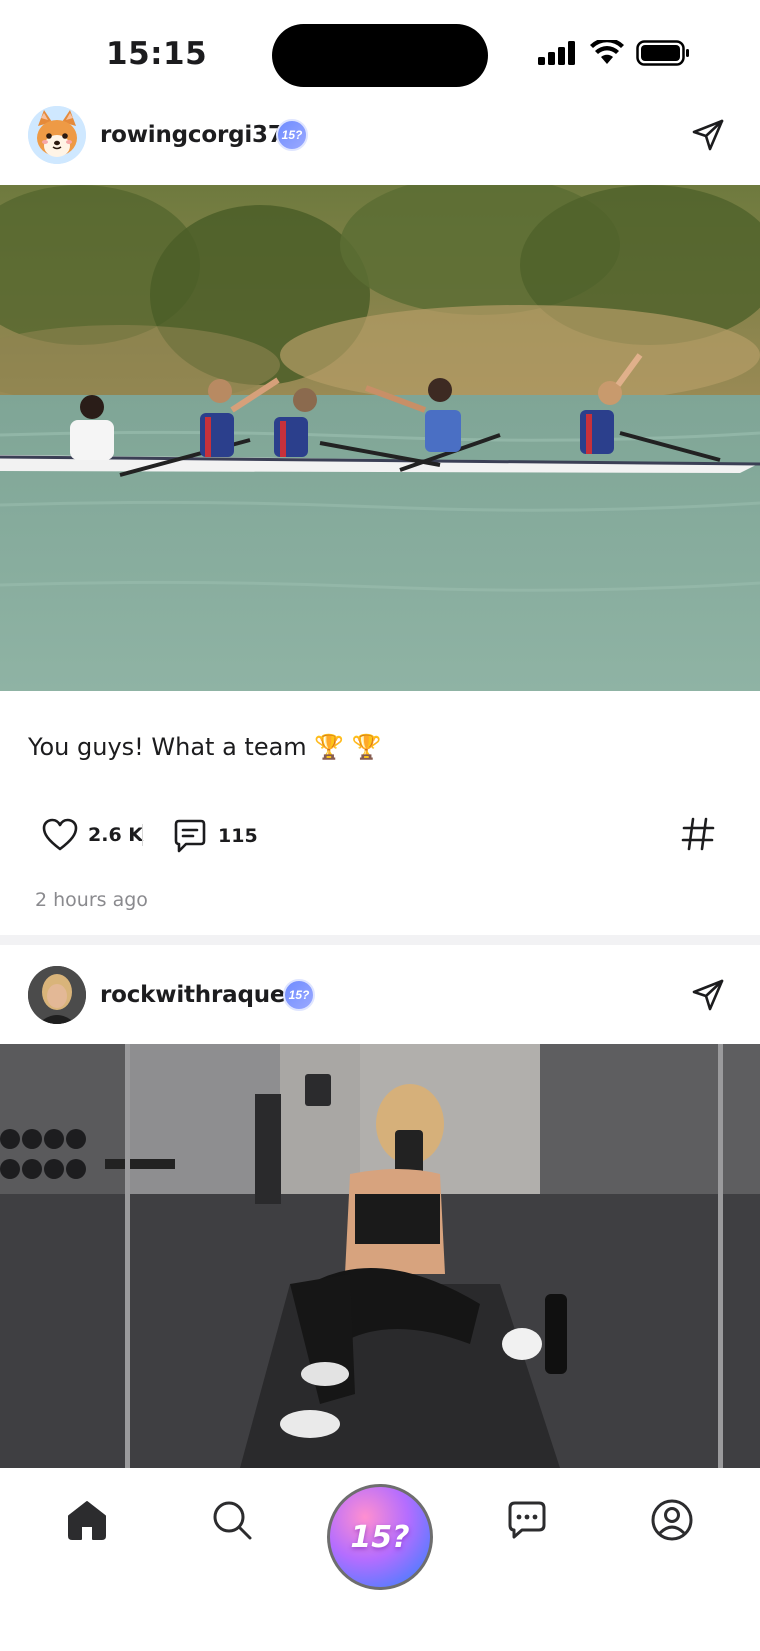 The image size is (760, 1651). Describe the element at coordinates (380, 835) in the screenshot. I see `post-actions: 2.6 K 115` at that location.